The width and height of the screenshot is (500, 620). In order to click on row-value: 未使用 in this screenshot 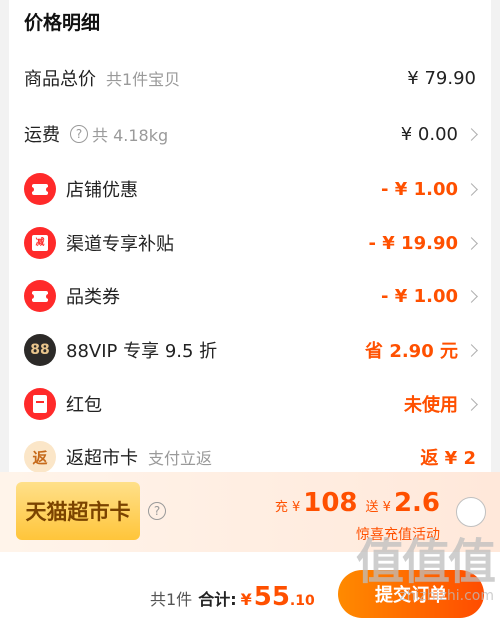, I will do `click(431, 405)`.